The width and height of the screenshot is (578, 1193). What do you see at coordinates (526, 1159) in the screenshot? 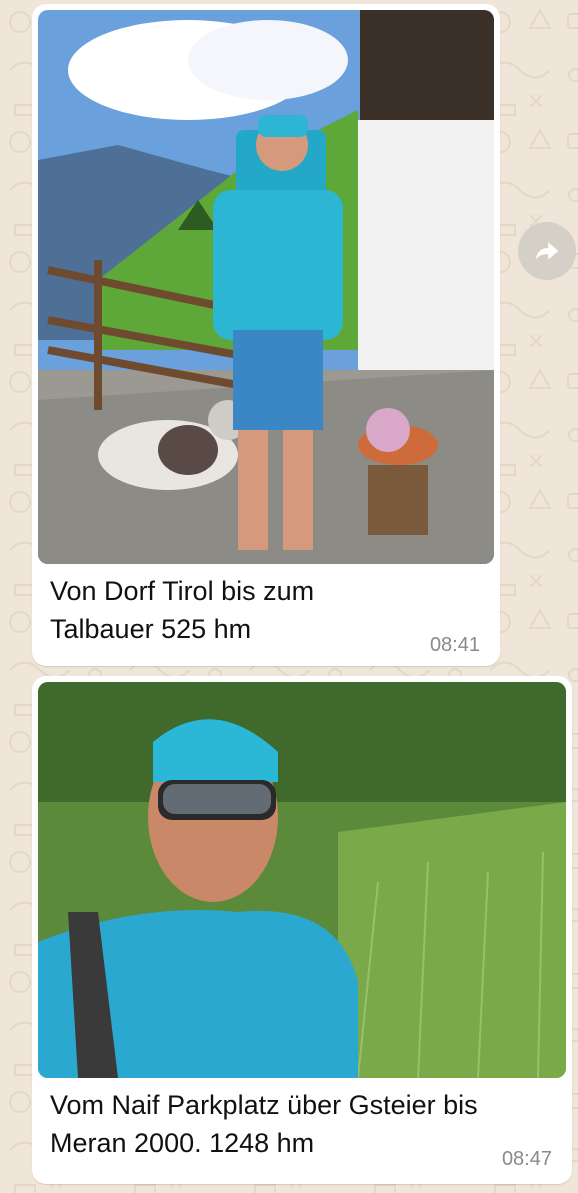
I see `message-time-2: 08:47` at bounding box center [526, 1159].